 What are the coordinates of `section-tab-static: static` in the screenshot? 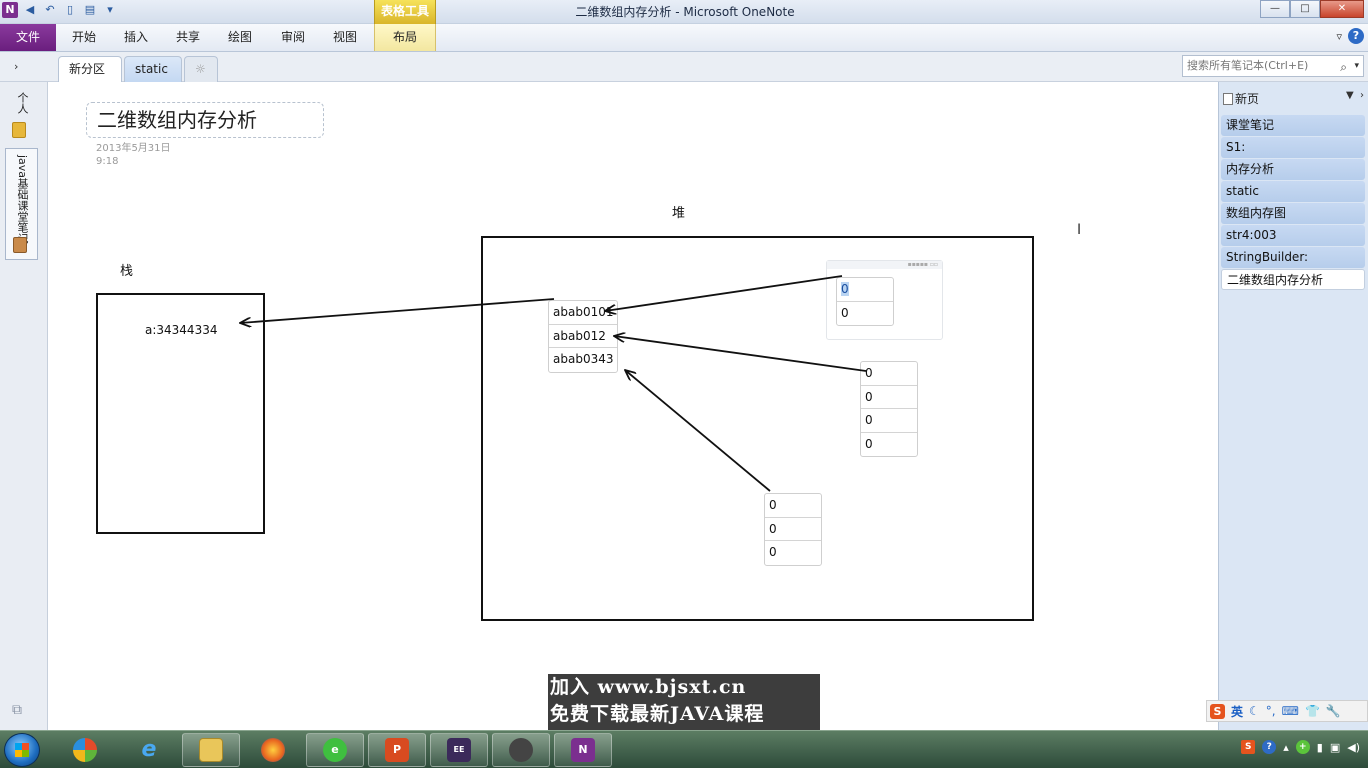 It's located at (153, 69).